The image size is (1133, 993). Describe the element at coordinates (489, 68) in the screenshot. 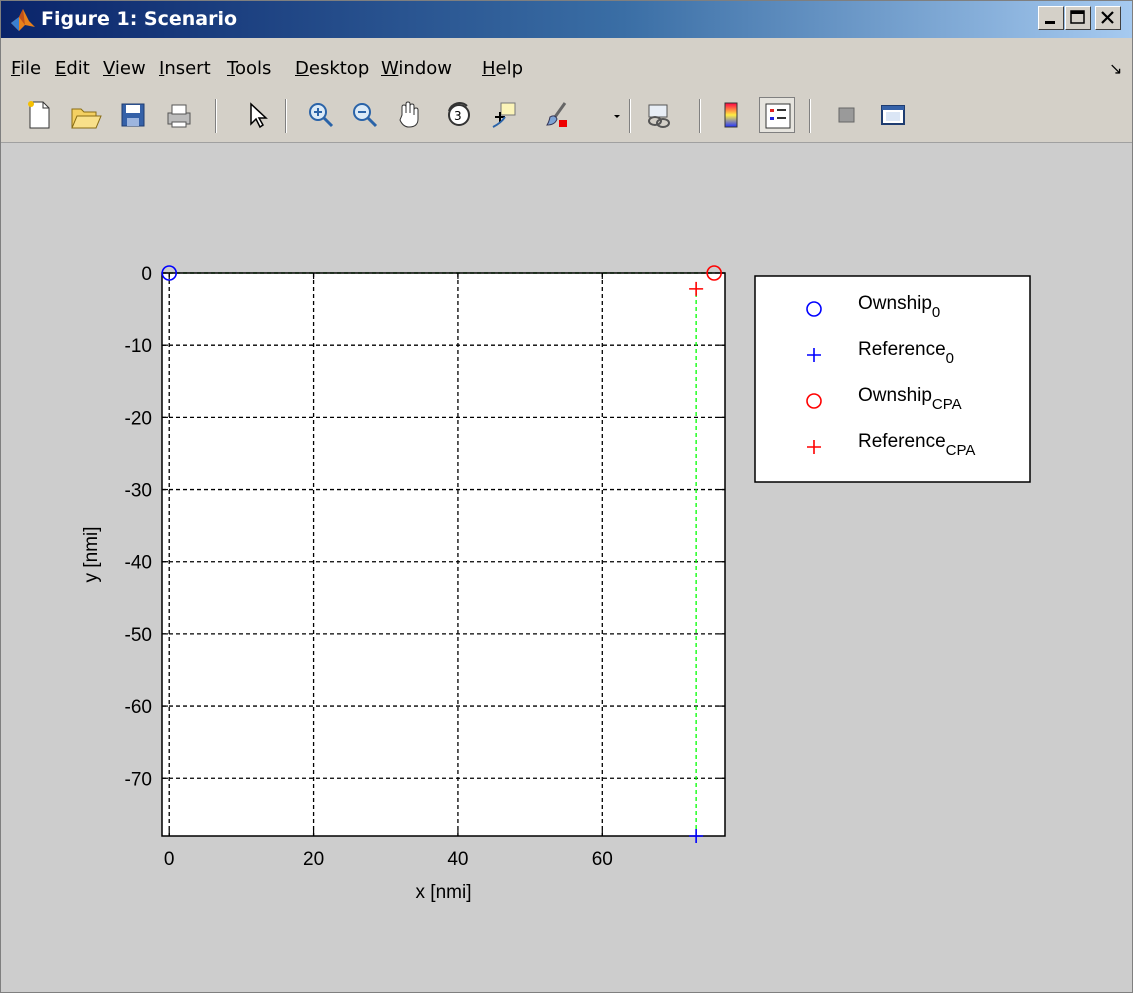

I see `menu-mnemonic: H` at that location.